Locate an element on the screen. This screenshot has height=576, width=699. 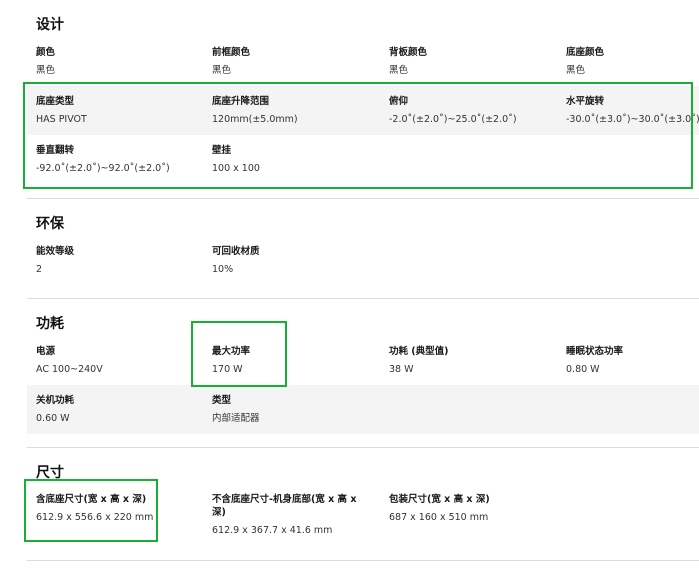
spec-label: 底座颜色 is located at coordinates (585, 52).